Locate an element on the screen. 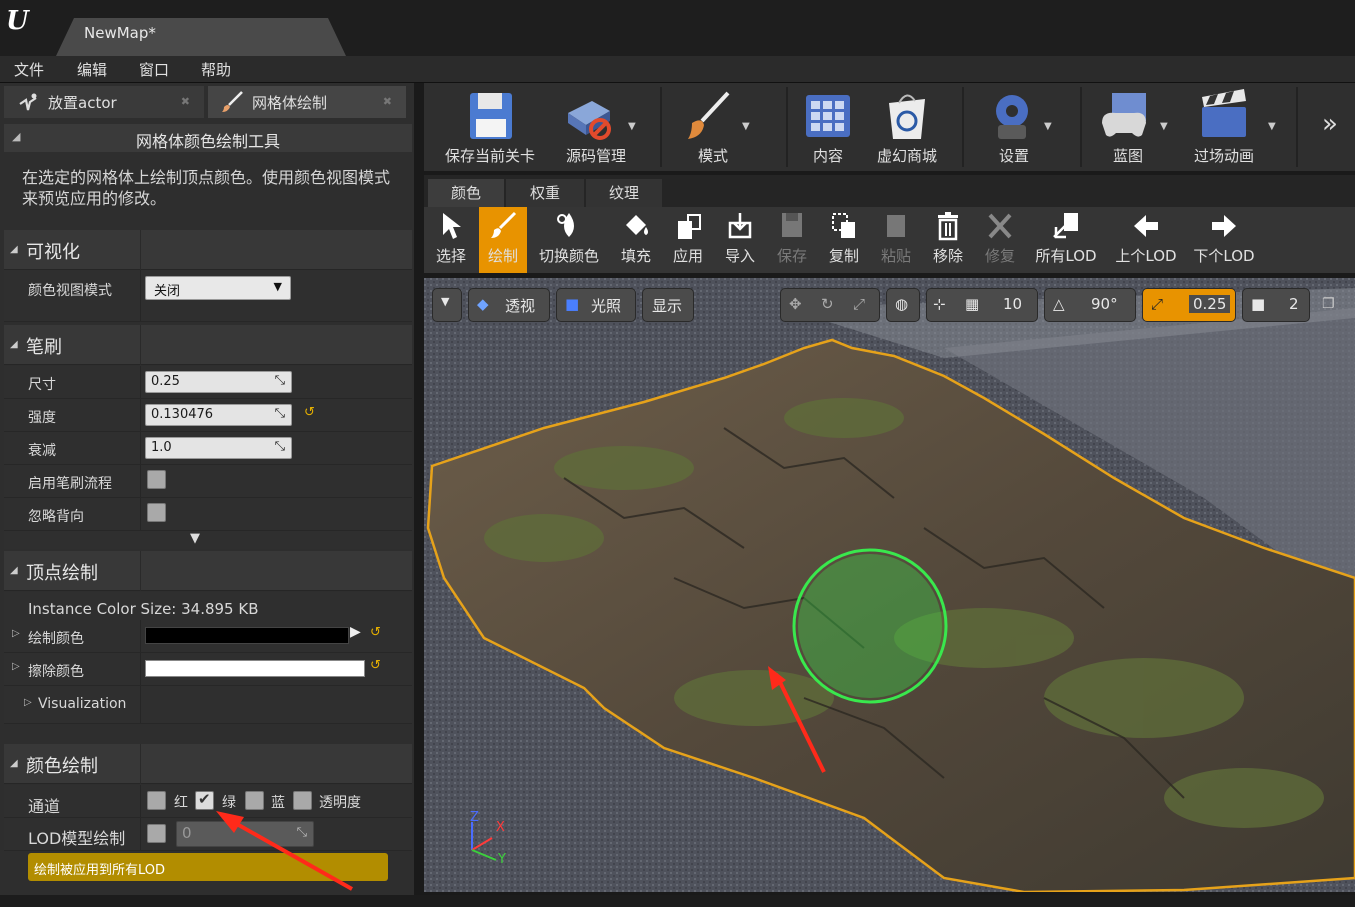  translate-icon: ✥ is located at coordinates (795, 304).